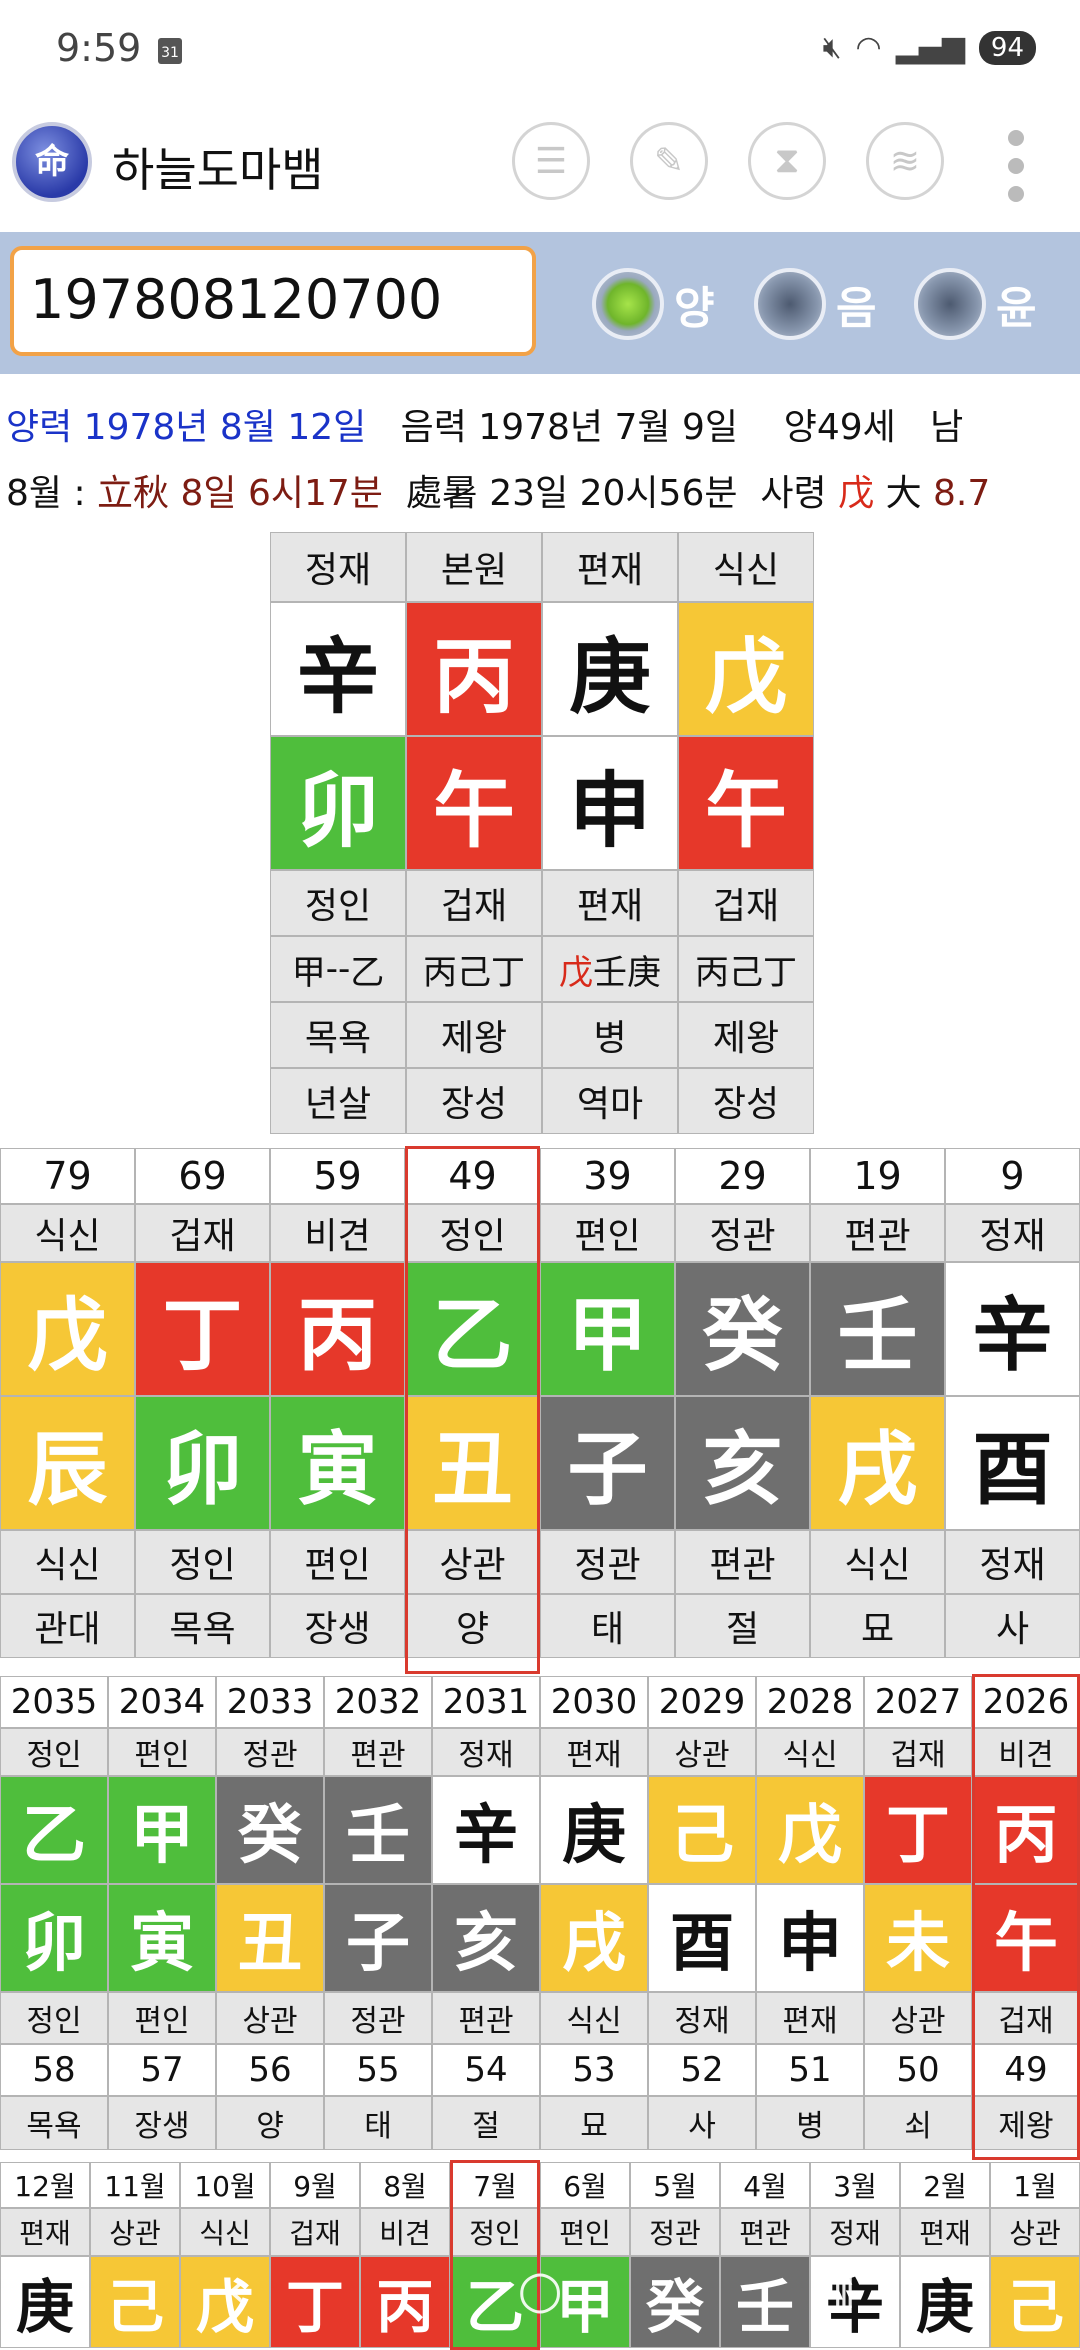 Image resolution: width=1080 pixels, height=2350 pixels. I want to click on hourglass-icon: ⧗, so click(787, 161).